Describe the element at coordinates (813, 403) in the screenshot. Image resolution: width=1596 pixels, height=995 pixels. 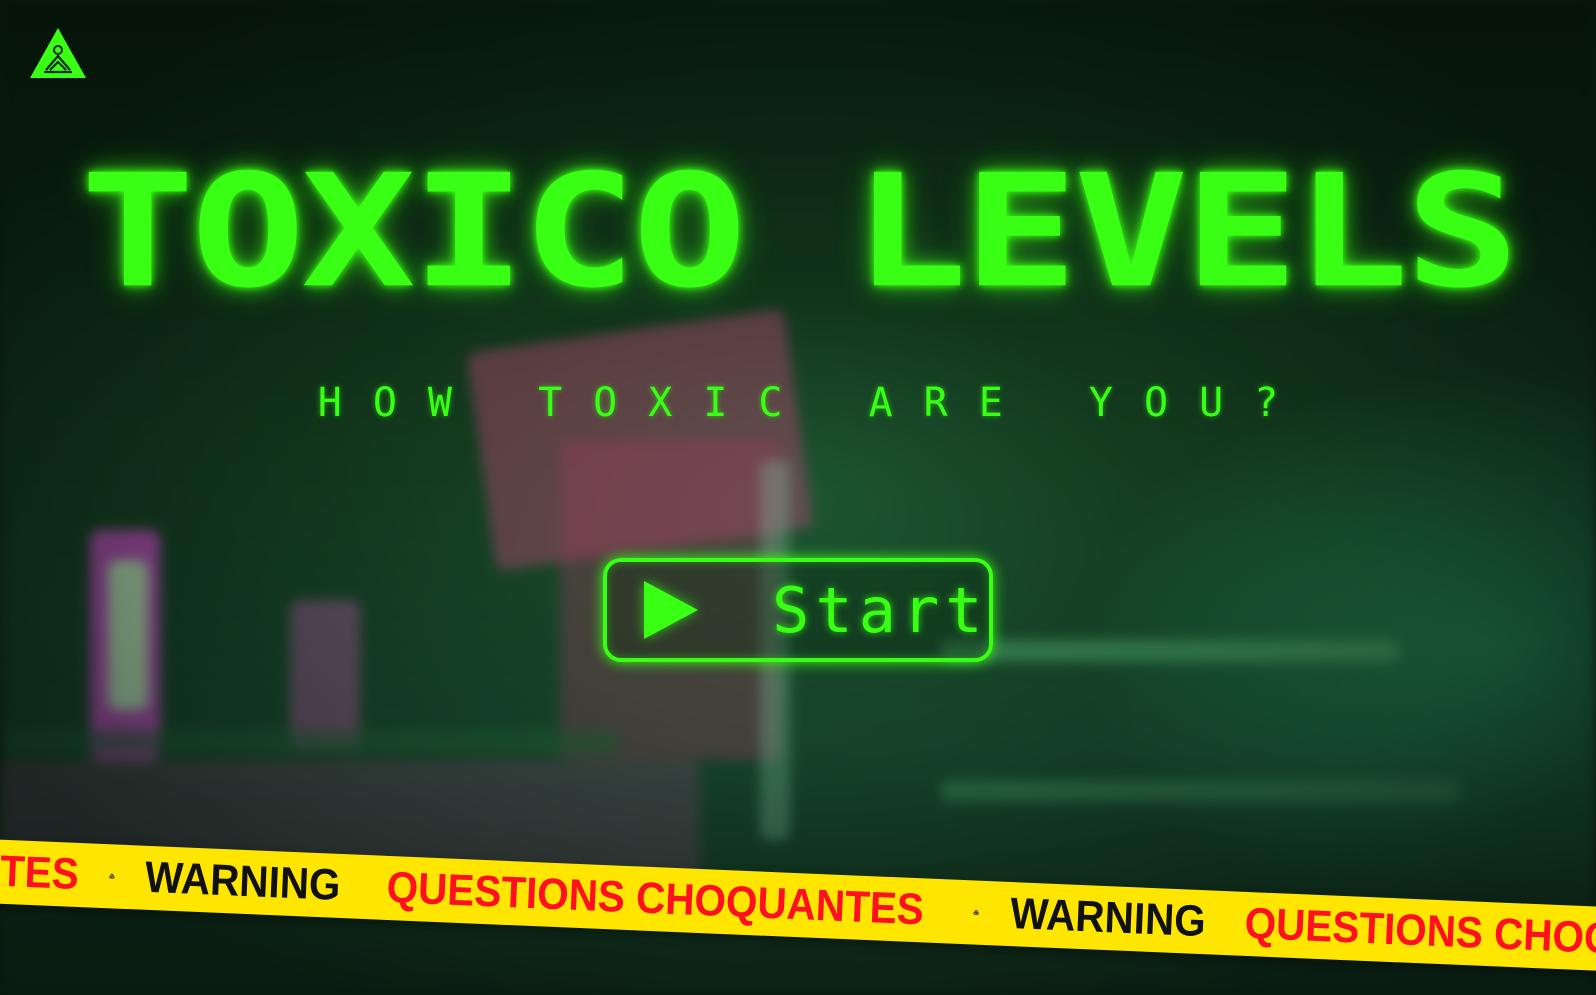
I see `game-subtitle: HOW TOXIC ARE YOU?` at that location.